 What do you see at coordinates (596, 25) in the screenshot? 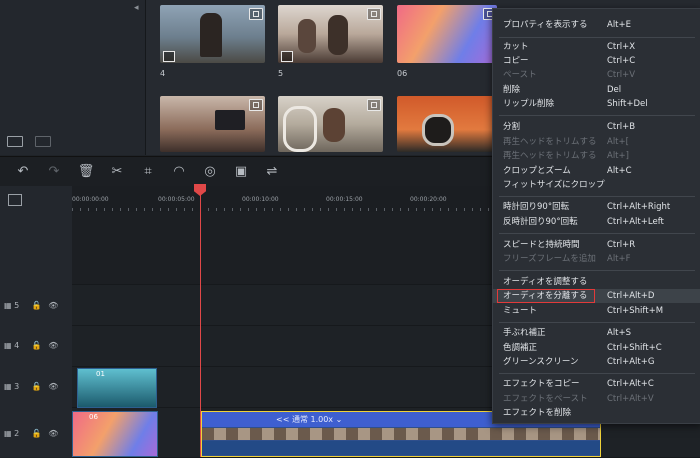
I see `menu-item-properties: プロパティを表示する Alt+E` at bounding box center [596, 25].